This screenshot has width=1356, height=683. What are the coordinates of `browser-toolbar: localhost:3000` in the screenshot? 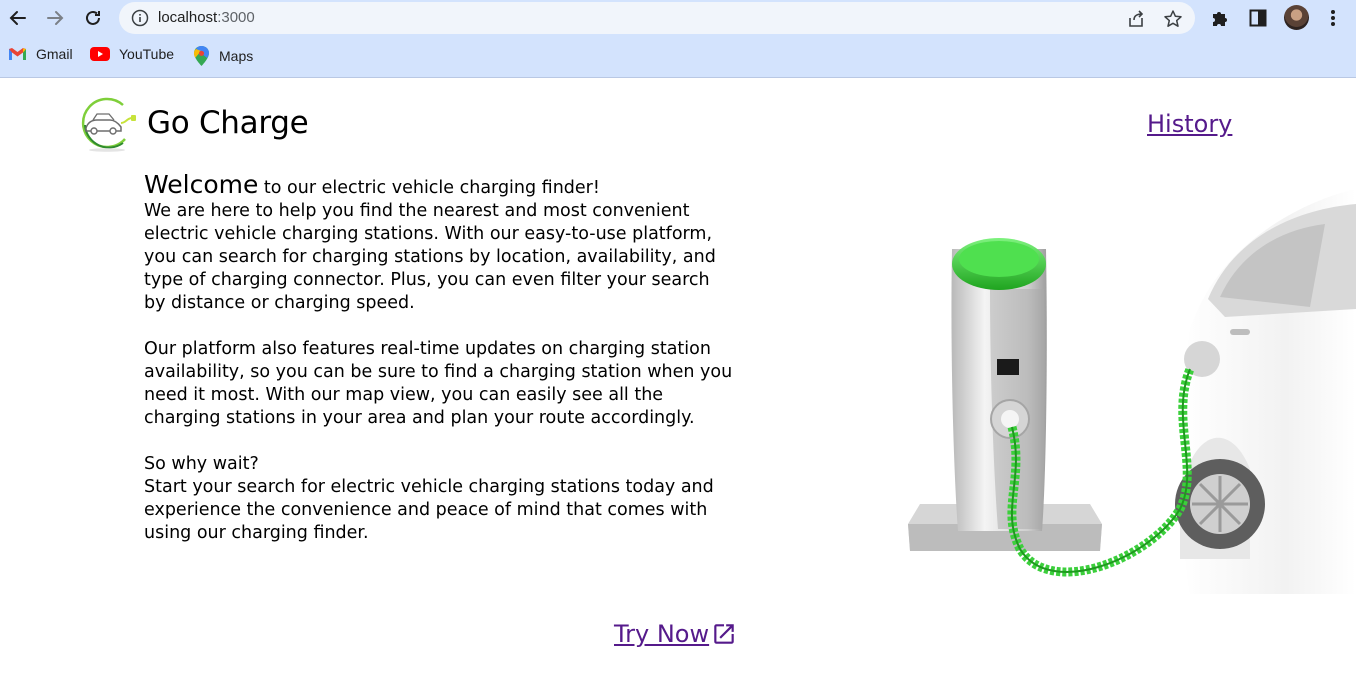 It's located at (678, 18).